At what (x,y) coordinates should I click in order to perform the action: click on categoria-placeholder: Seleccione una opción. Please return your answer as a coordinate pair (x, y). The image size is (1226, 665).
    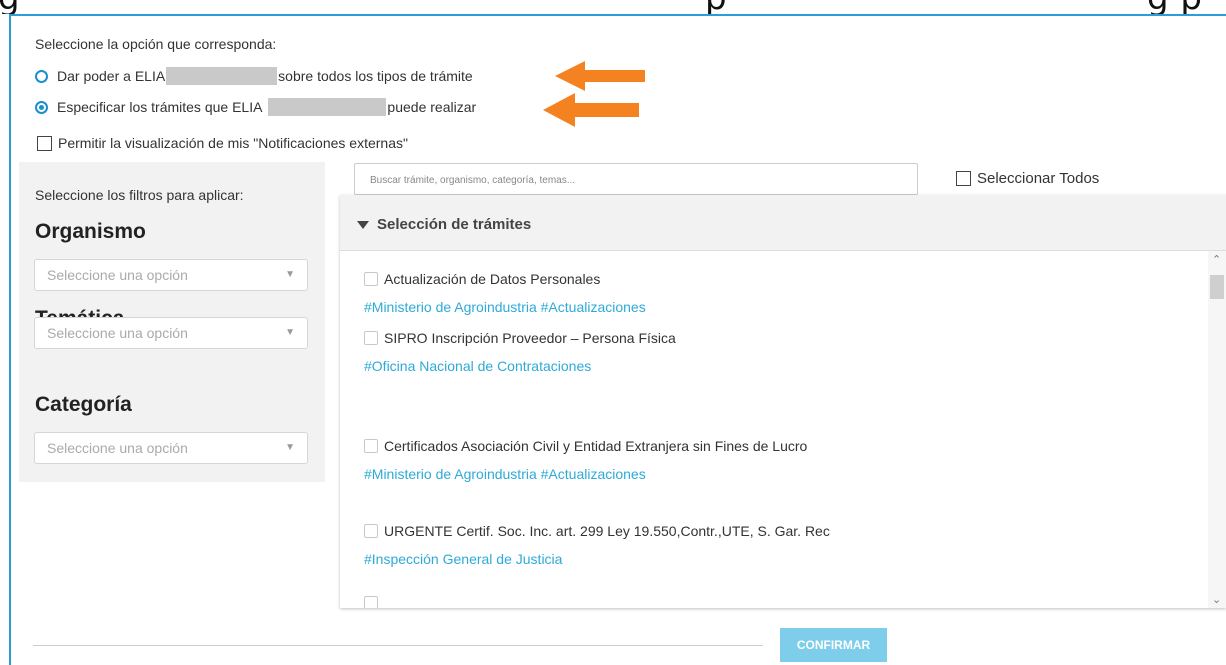
    Looking at the image, I should click on (117, 448).